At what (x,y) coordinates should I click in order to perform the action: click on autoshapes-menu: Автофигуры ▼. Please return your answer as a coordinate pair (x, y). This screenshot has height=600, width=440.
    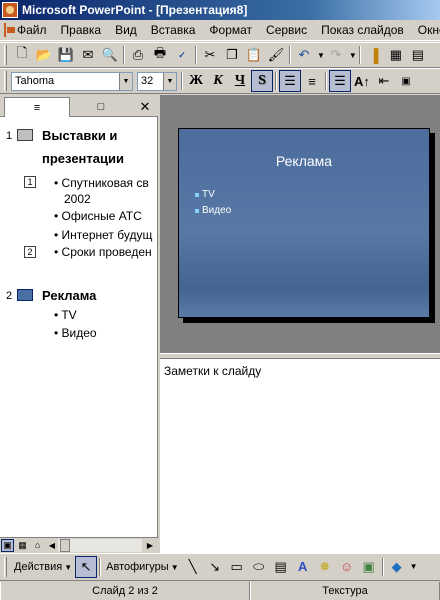
    Looking at the image, I should click on (142, 567).